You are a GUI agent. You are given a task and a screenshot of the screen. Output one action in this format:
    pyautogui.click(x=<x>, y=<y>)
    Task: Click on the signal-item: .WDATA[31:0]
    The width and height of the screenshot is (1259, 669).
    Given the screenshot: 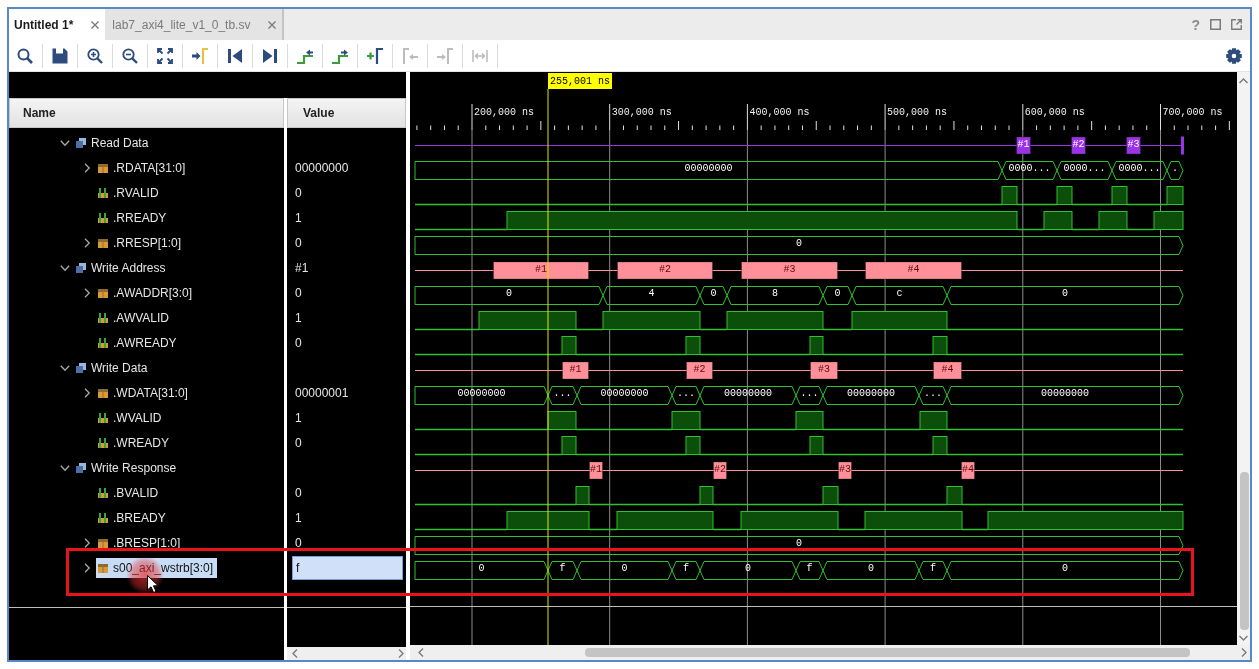 What is the action you would take?
    pyautogui.click(x=144, y=392)
    